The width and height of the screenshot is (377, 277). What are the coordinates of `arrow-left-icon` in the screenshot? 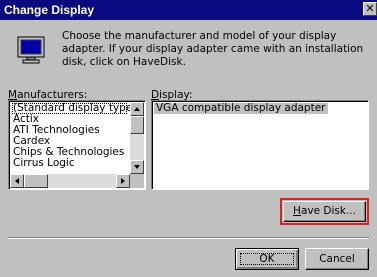 It's located at (17, 181).